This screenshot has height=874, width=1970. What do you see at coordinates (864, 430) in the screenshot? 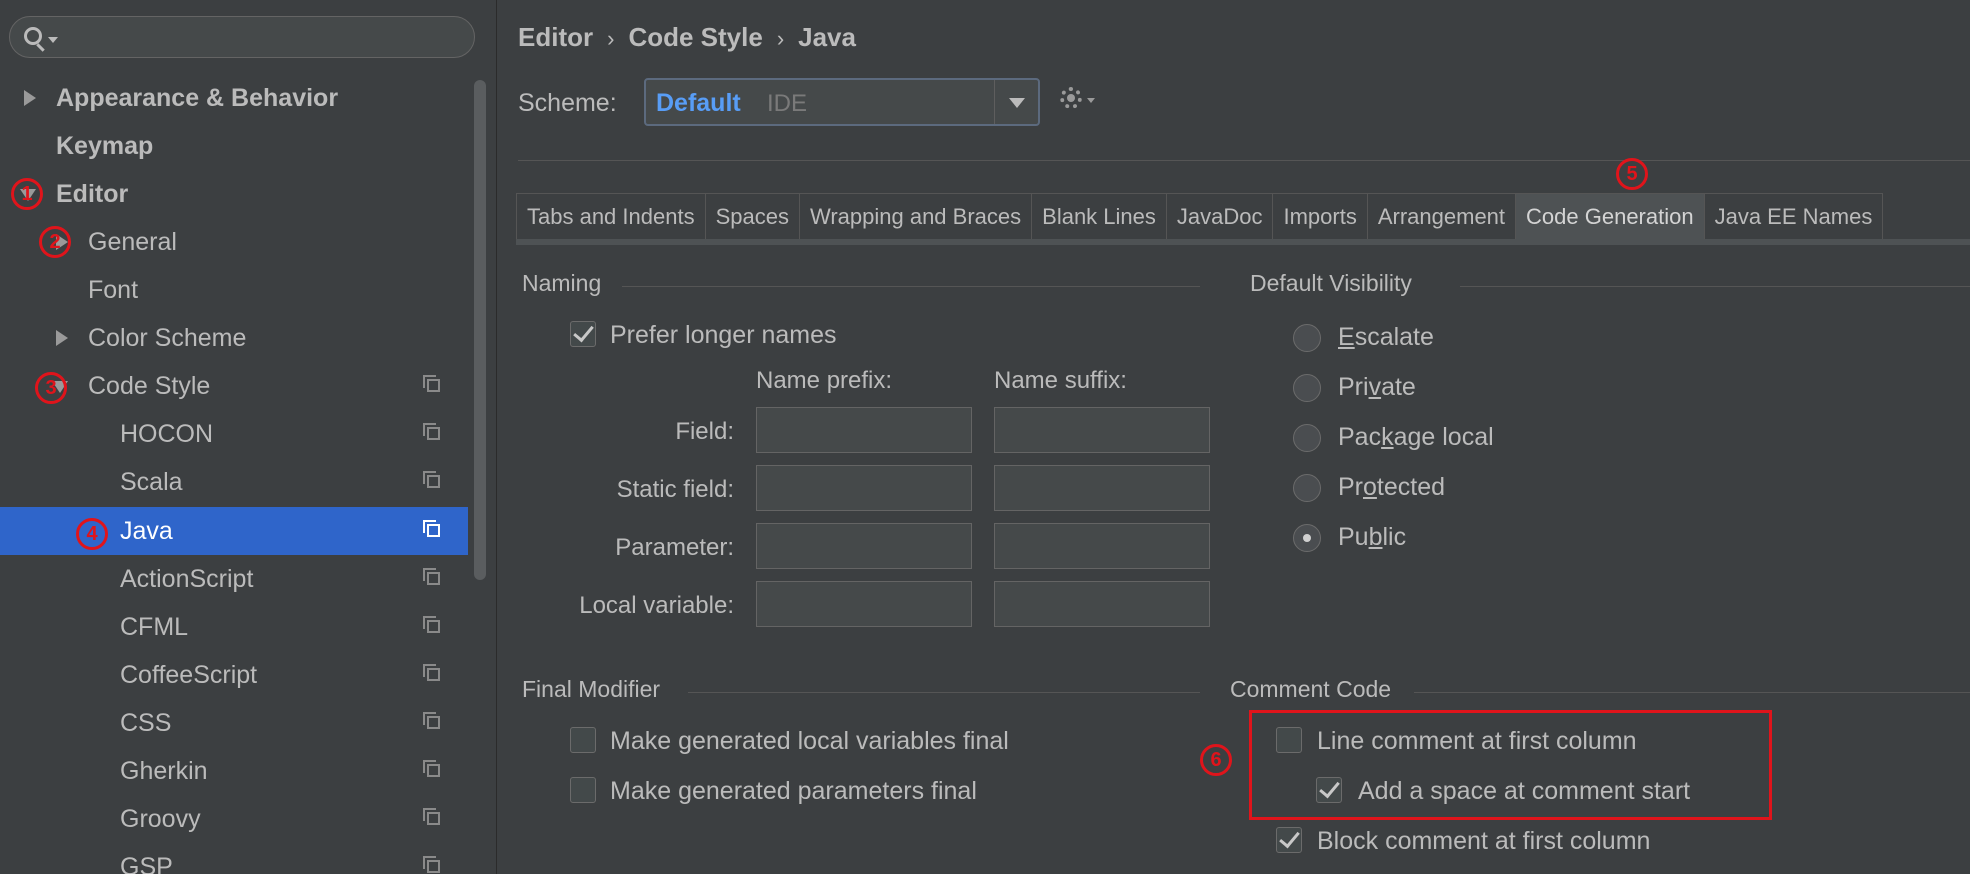
I see `field-prefix-input` at bounding box center [864, 430].